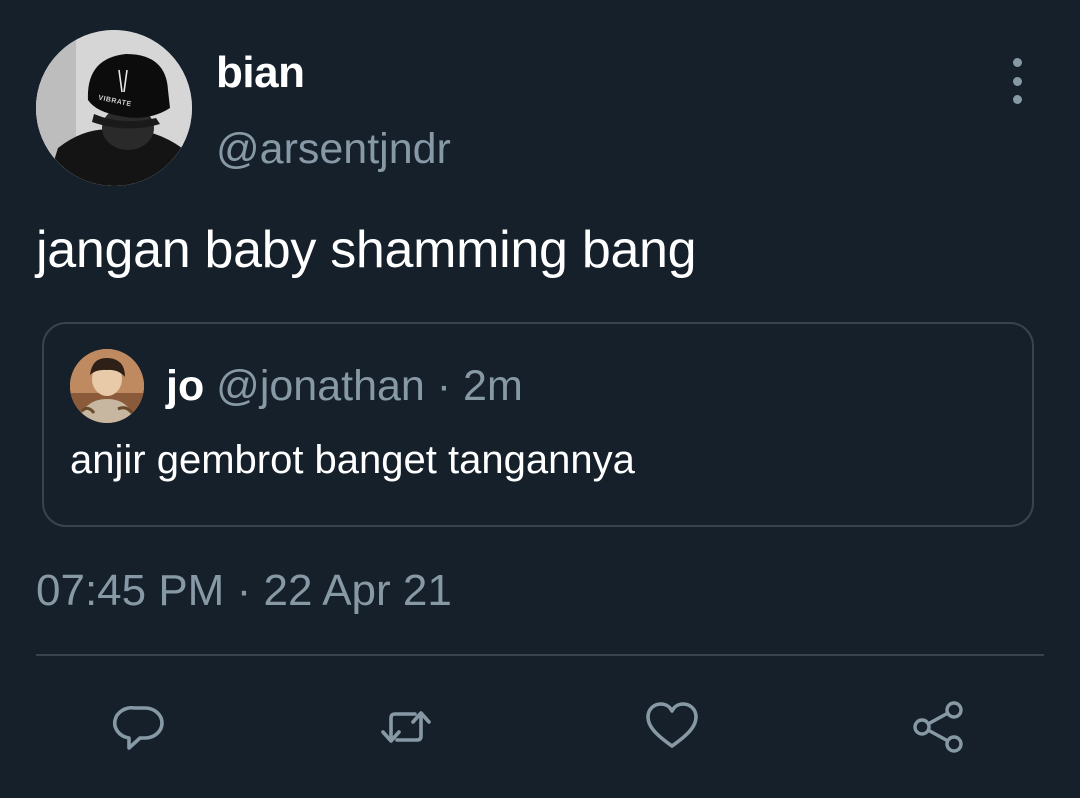 The height and width of the screenshot is (798, 1080). What do you see at coordinates (185, 386) in the screenshot?
I see `quoted-author-name: jo` at bounding box center [185, 386].